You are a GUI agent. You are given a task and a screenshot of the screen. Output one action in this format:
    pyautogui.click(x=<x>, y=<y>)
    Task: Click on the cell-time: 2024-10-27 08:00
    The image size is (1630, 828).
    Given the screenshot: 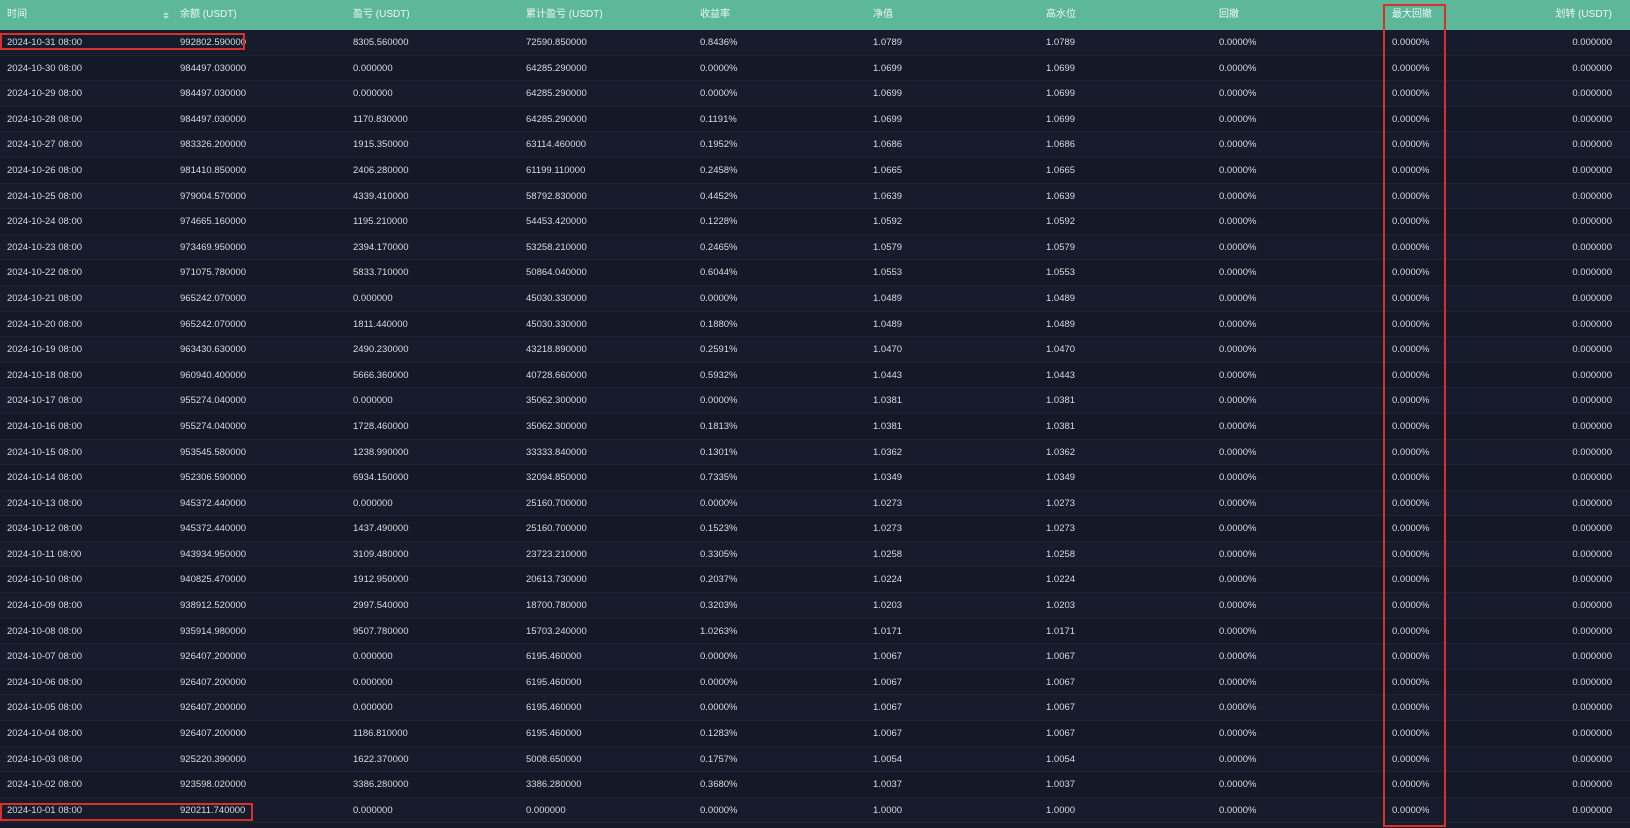 What is the action you would take?
    pyautogui.click(x=45, y=145)
    